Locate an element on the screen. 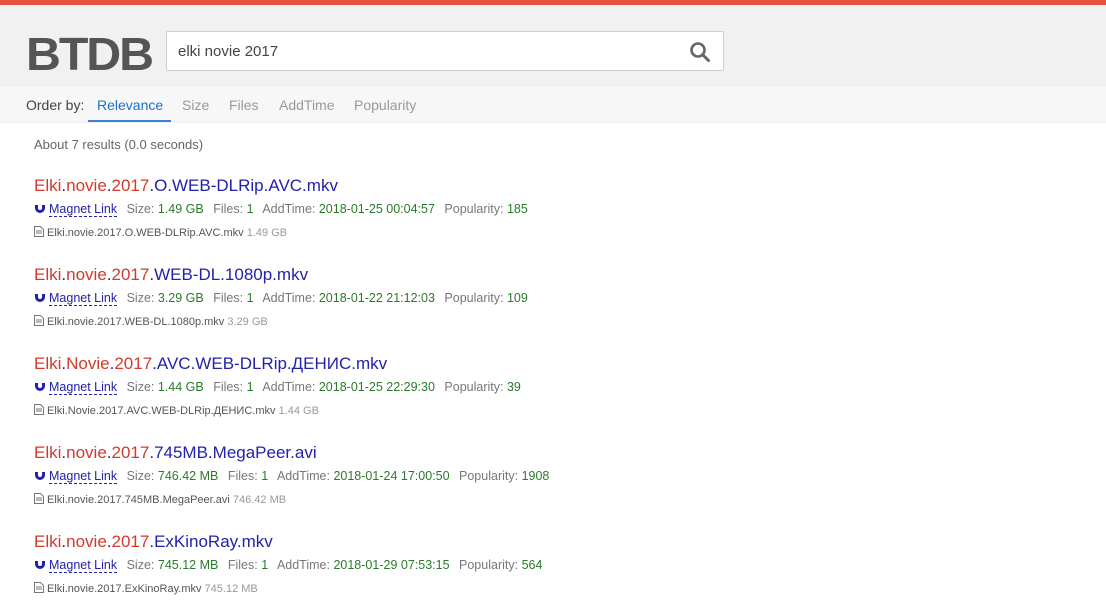  size-value: 1.49 GB is located at coordinates (180, 209).